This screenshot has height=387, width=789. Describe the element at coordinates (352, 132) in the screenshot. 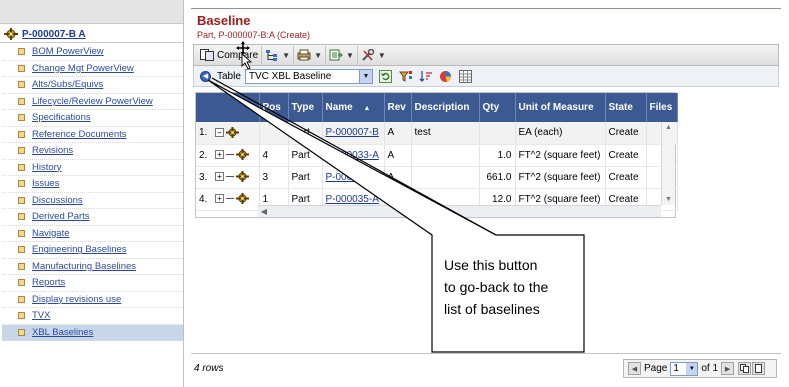

I see `part-name-link: P-000007-B` at that location.